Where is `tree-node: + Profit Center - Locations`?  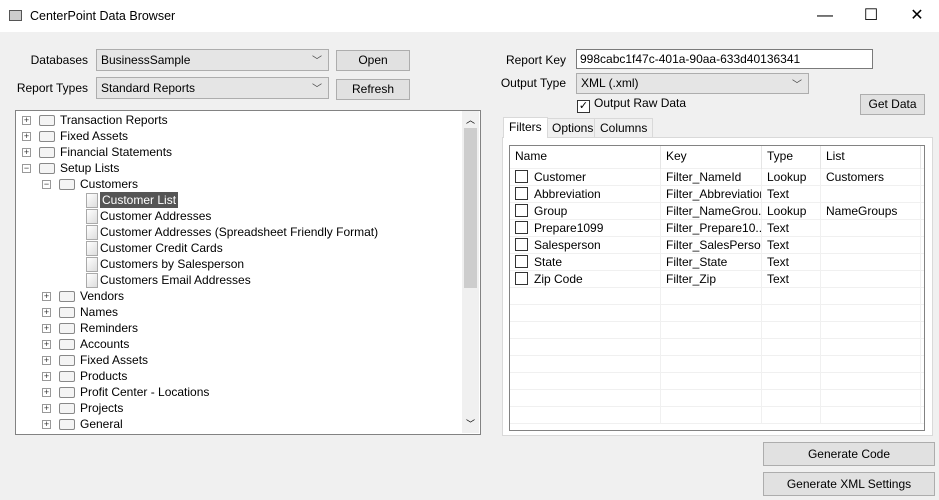
tree-node: + Profit Center - Locations is located at coordinates (239, 392).